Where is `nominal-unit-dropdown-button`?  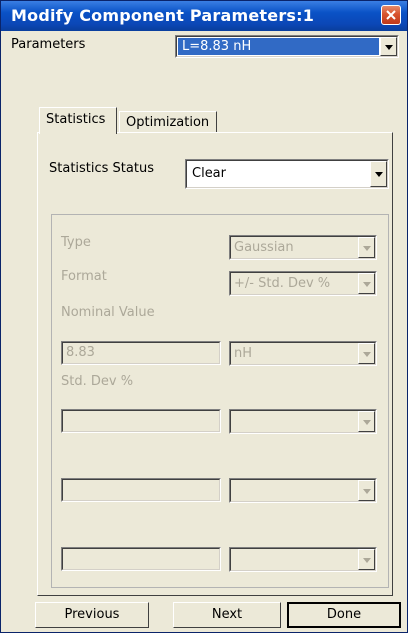 nominal-unit-dropdown-button is located at coordinates (366, 353).